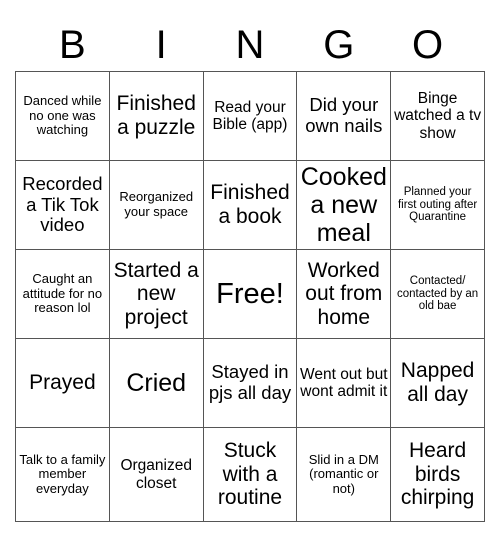 This screenshot has width=500, height=544. What do you see at coordinates (72, 45) in the screenshot?
I see `bingo-letter-b: B` at bounding box center [72, 45].